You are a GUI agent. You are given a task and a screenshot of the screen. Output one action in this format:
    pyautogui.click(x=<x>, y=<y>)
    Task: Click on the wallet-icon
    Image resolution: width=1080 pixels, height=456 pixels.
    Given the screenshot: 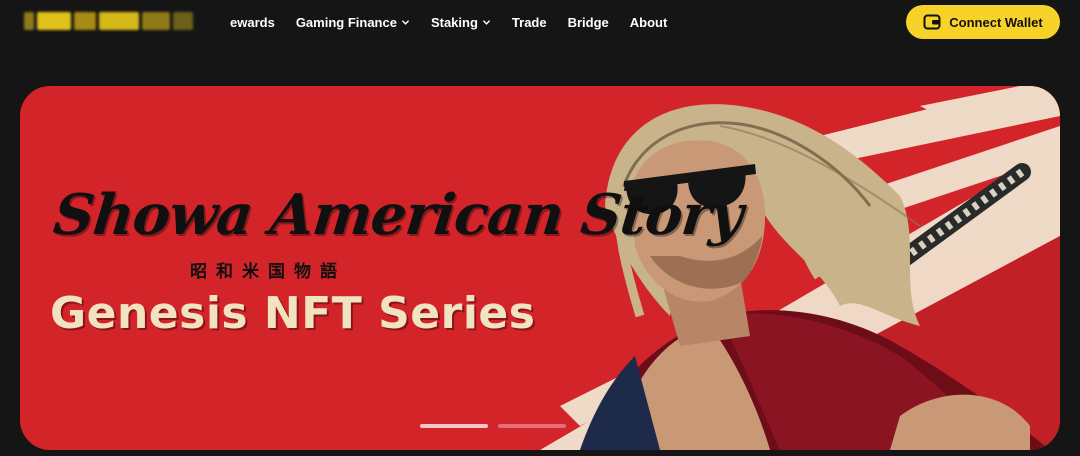 What is the action you would take?
    pyautogui.click(x=932, y=22)
    